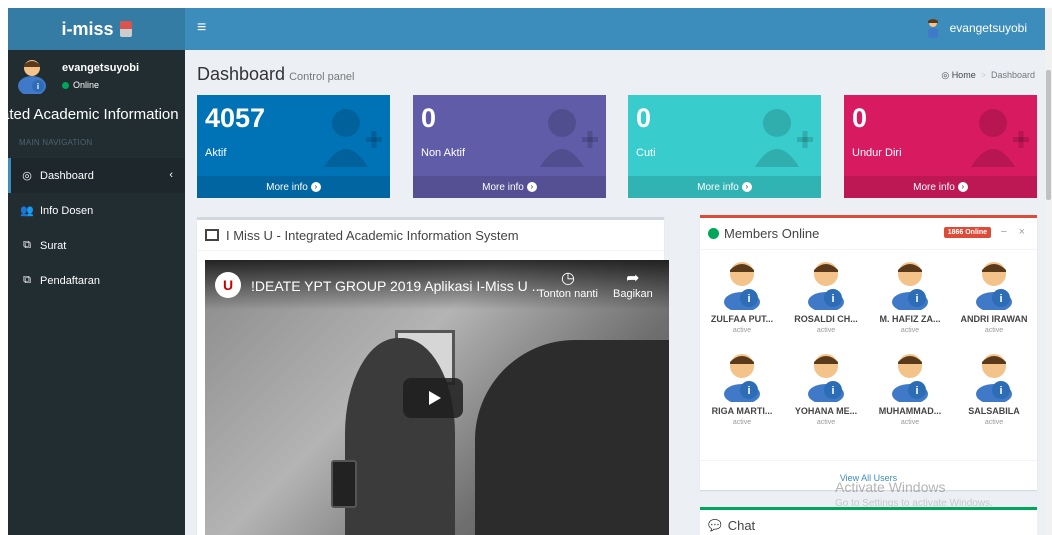  I want to click on member-name: ANDRI IRAWAN, so click(994, 319).